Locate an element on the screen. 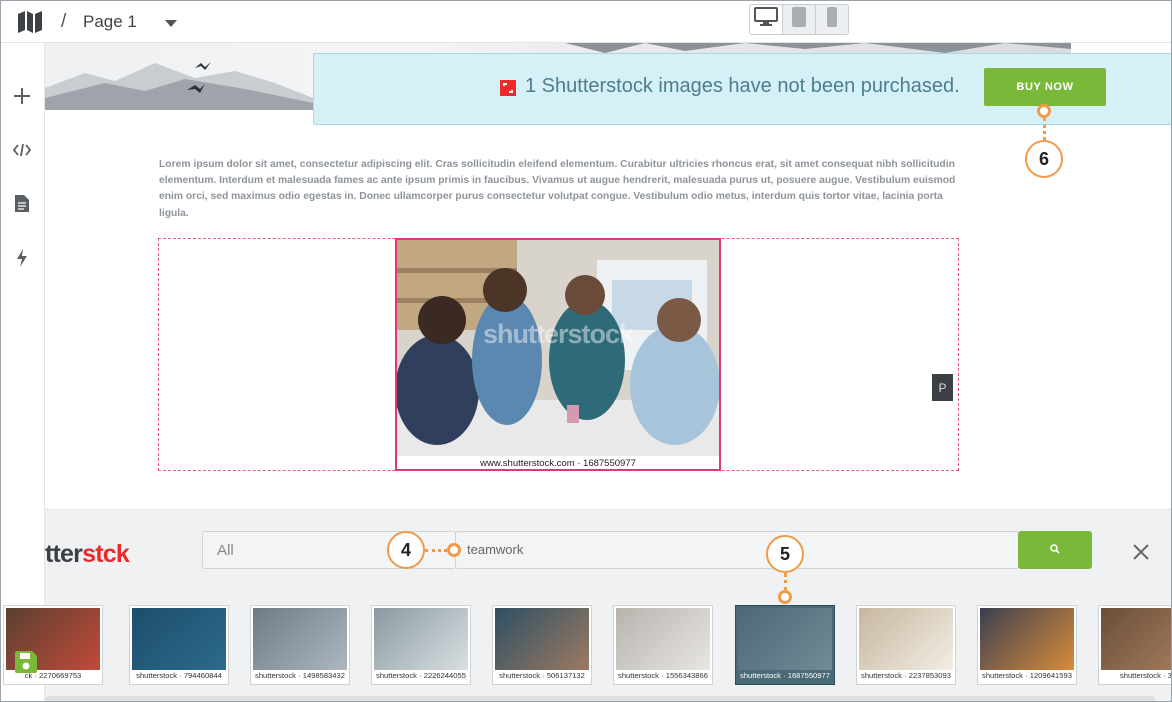 This screenshot has width=1172, height=702. phone-view-button is located at coordinates (831, 19).